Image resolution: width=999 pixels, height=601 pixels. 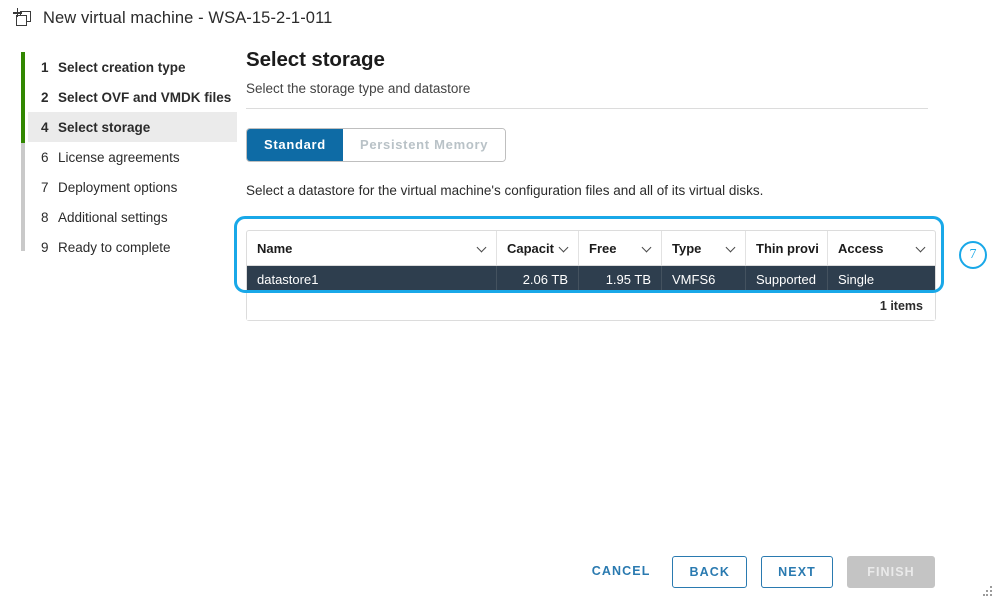 I want to click on column-header-type: Type, so click(x=704, y=248).